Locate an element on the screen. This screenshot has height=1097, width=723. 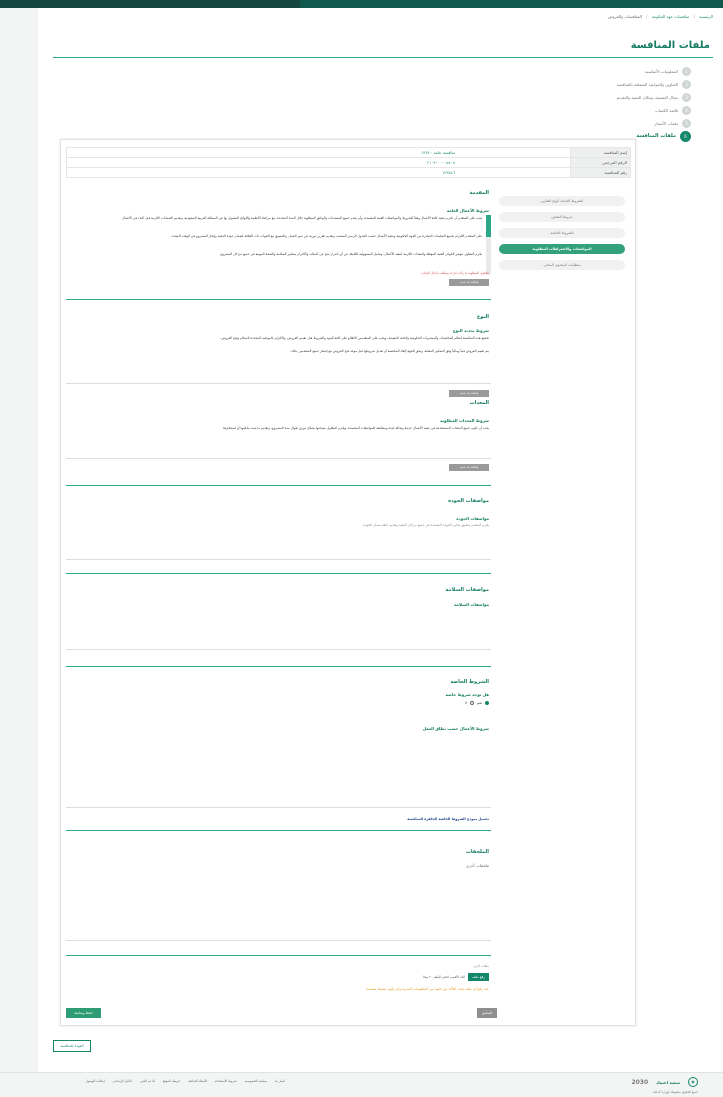
summary-key: رقم المنافسة is located at coordinates (600, 172).